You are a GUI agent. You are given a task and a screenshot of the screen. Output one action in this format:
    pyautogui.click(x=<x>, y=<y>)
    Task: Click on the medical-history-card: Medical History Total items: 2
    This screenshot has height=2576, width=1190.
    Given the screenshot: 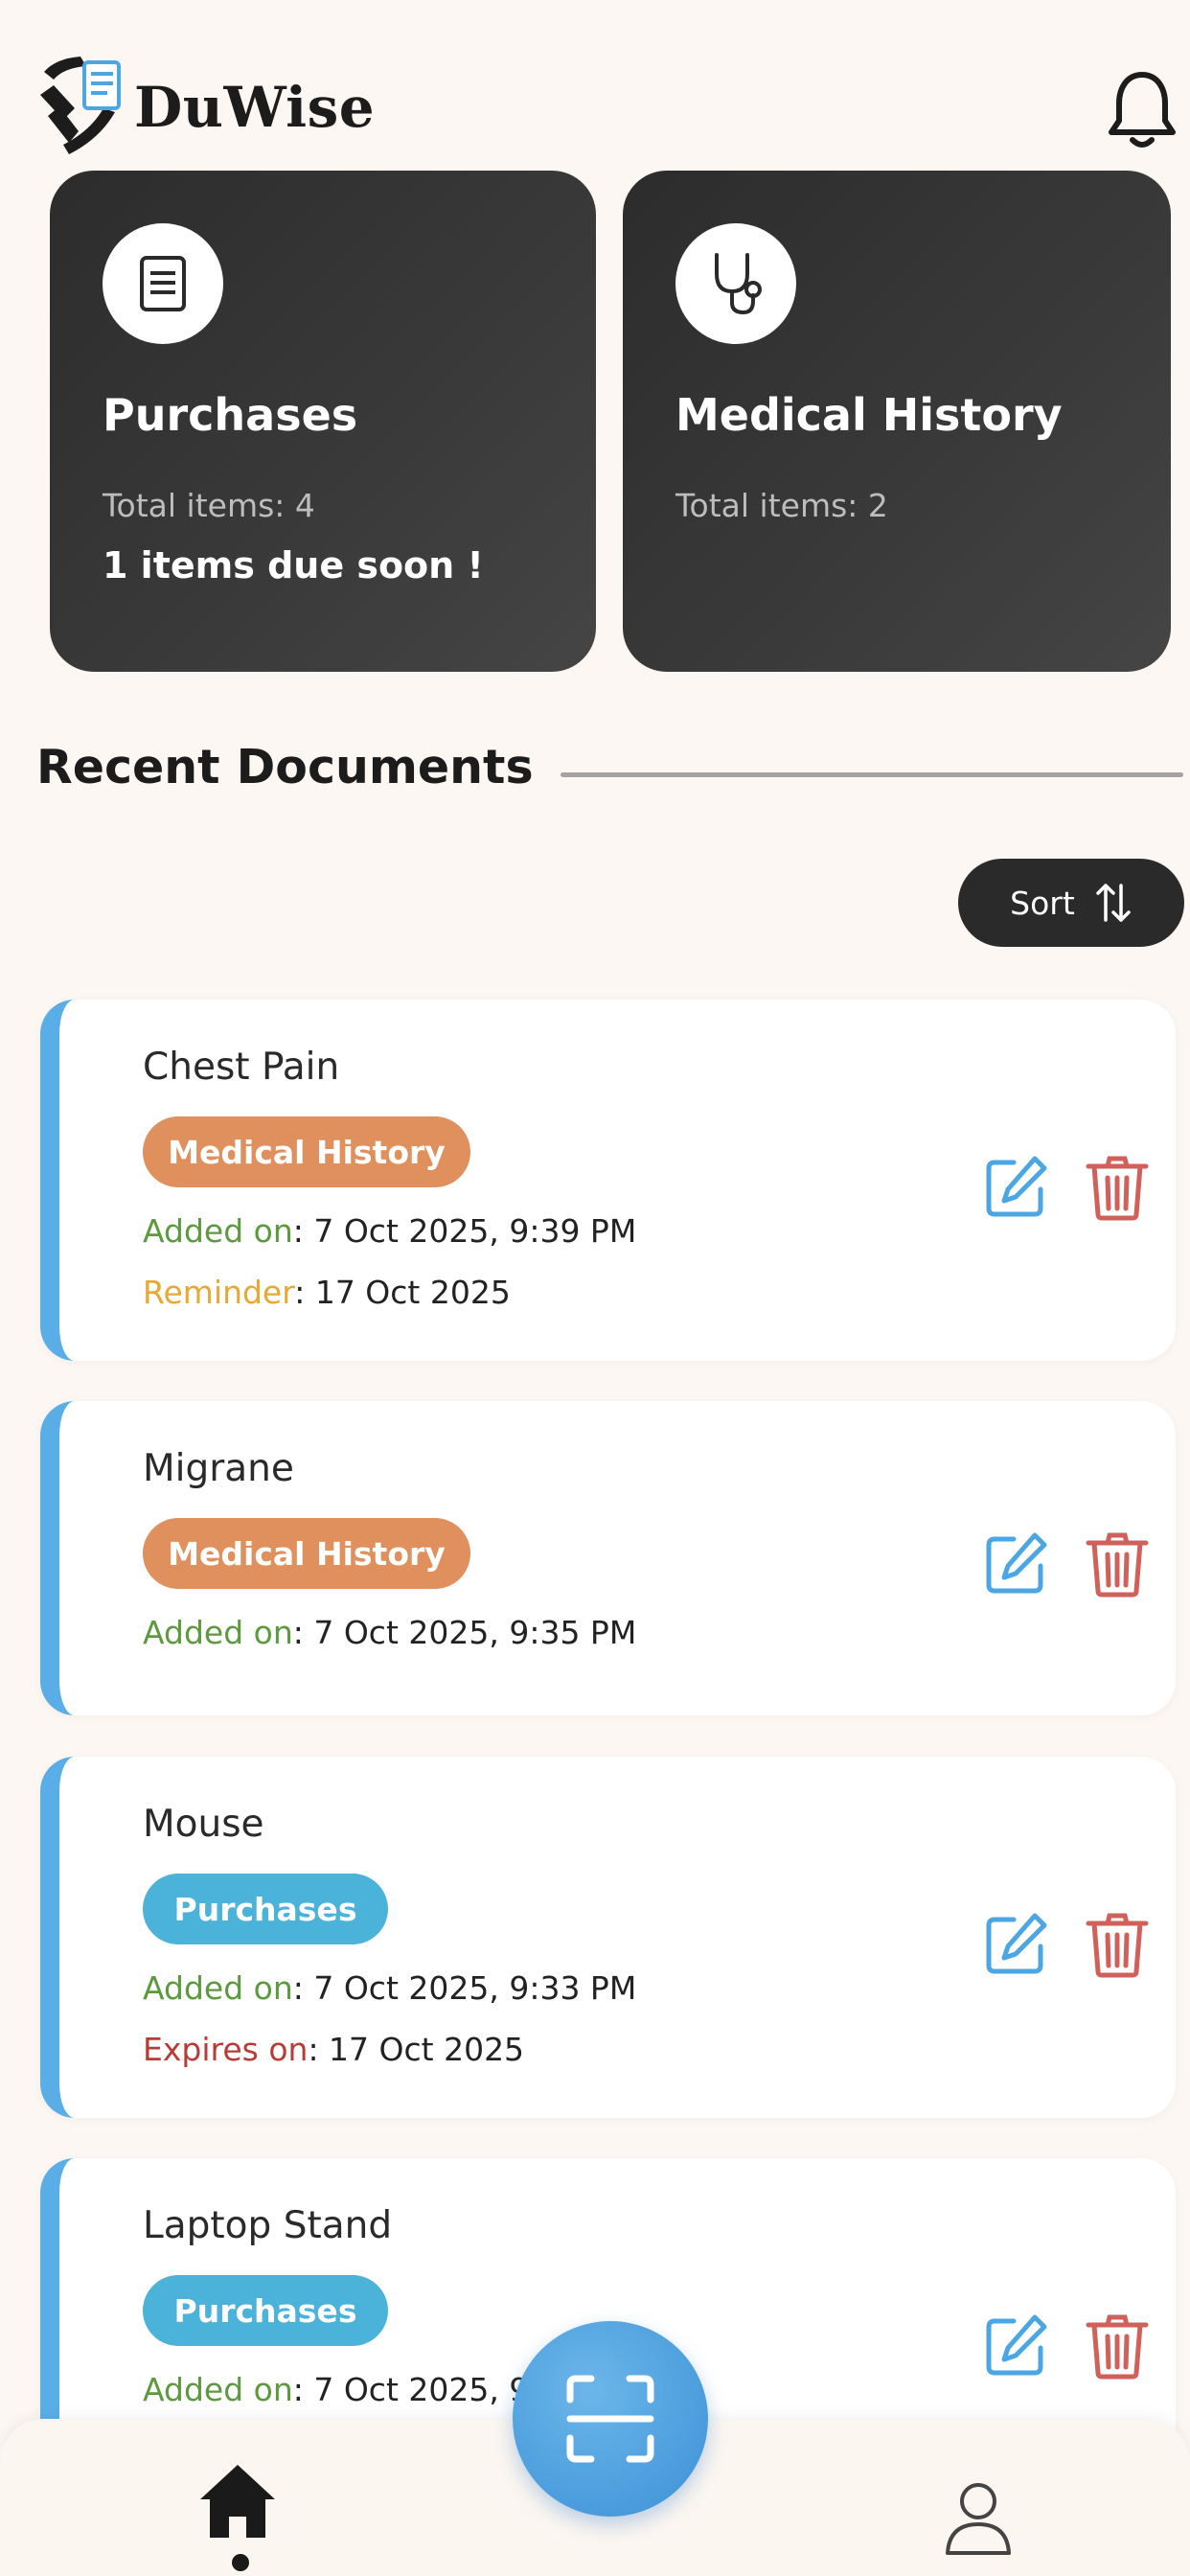 What is the action you would take?
    pyautogui.click(x=897, y=421)
    